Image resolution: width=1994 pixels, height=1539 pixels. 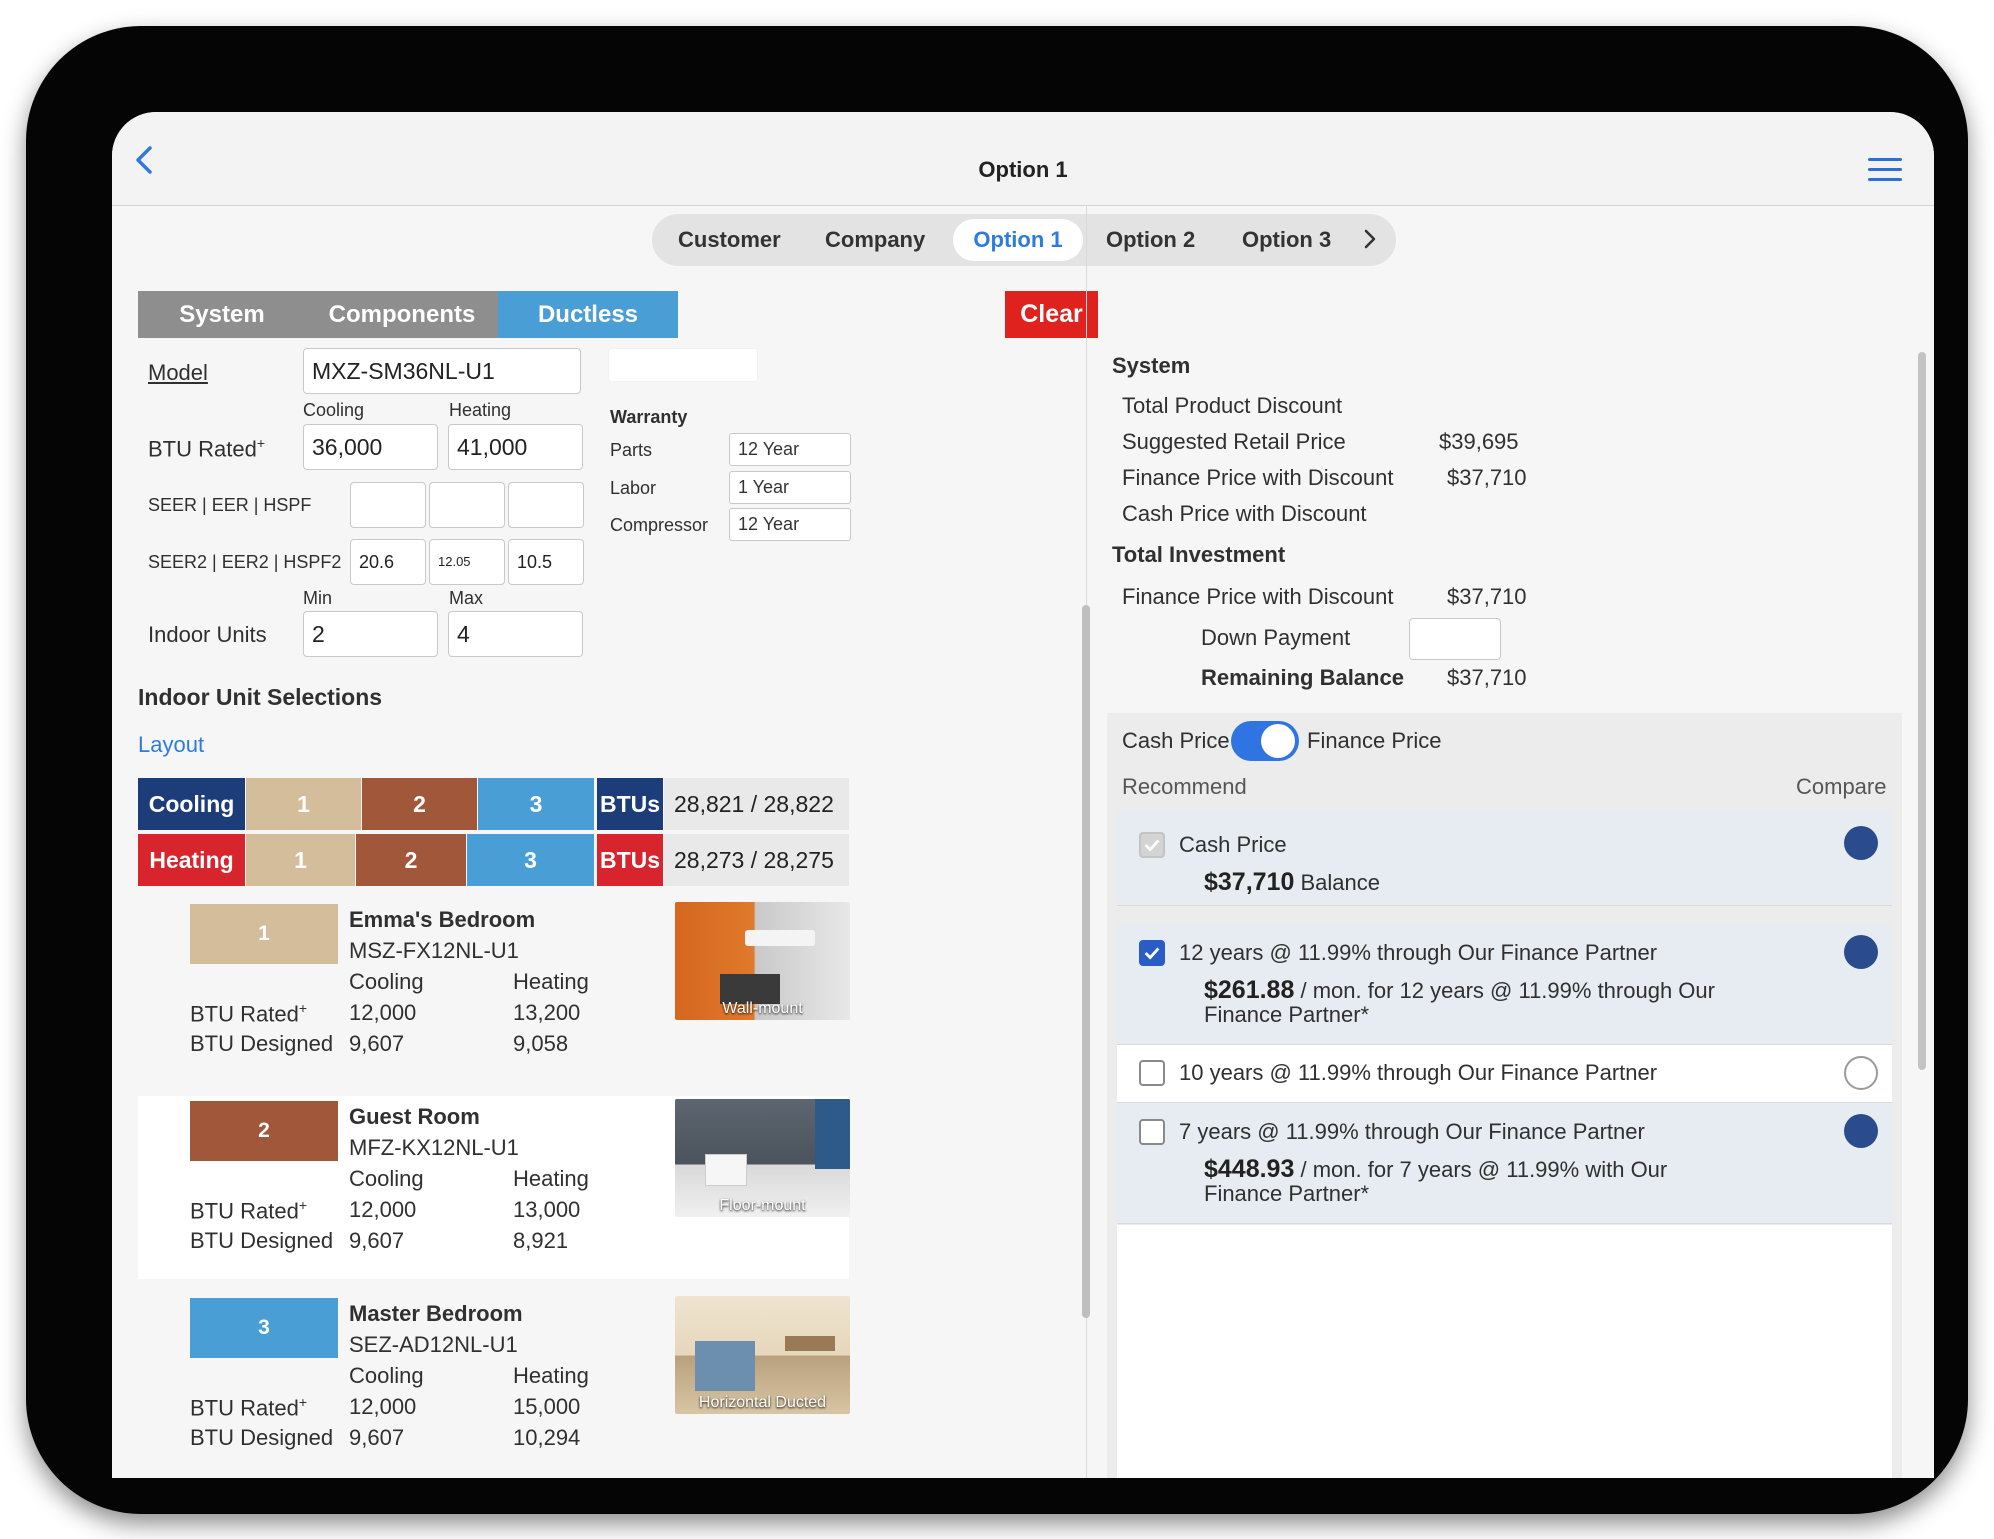 What do you see at coordinates (515, 447) in the screenshot?
I see `btu-heating-input: 41,000` at bounding box center [515, 447].